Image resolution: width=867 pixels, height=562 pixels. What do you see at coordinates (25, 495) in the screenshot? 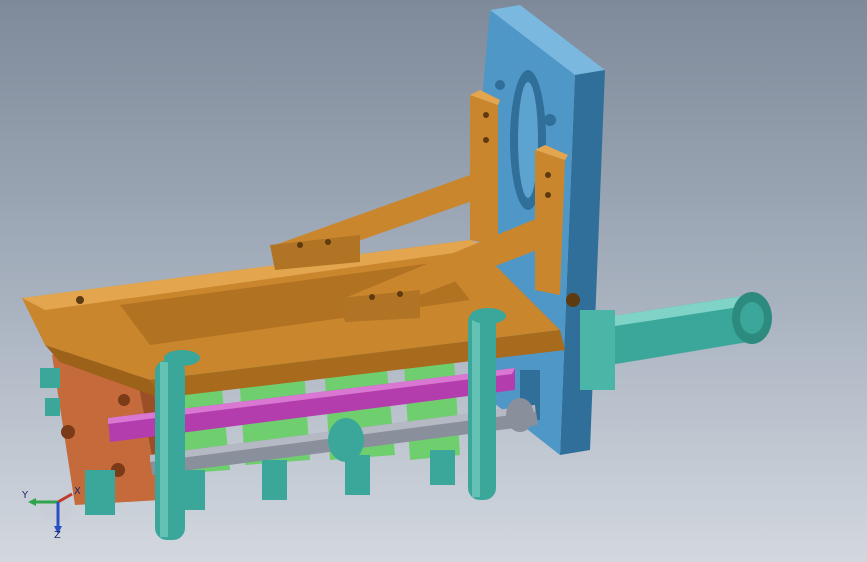
I see `y-axis-label: Y` at bounding box center [25, 495].